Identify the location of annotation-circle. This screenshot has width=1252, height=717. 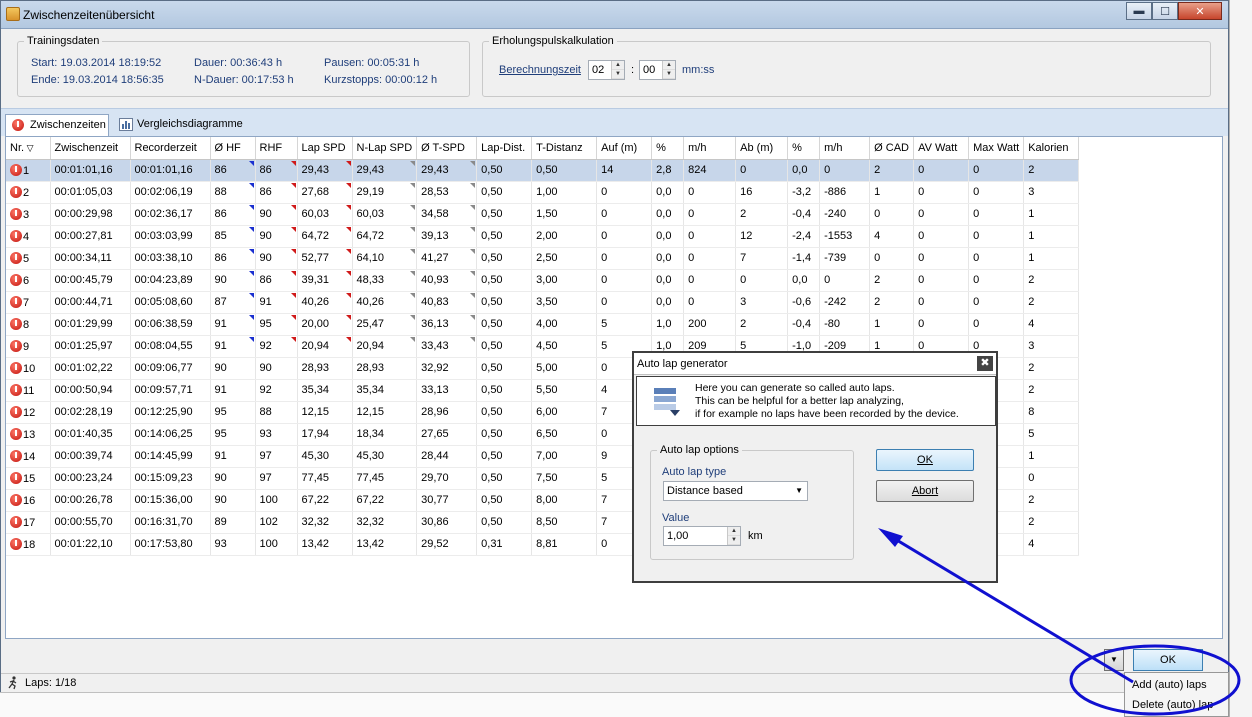
(1155, 680).